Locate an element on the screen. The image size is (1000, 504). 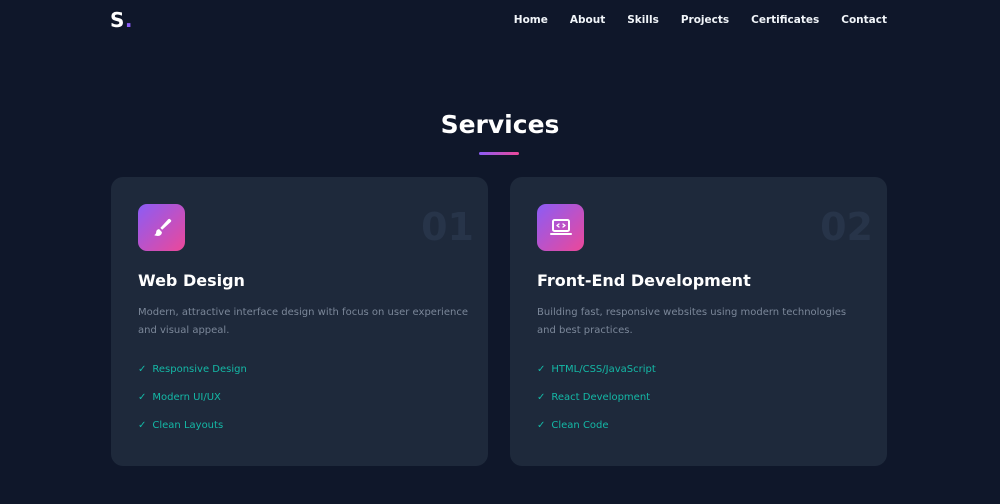
logo-letter: S is located at coordinates (117, 20).